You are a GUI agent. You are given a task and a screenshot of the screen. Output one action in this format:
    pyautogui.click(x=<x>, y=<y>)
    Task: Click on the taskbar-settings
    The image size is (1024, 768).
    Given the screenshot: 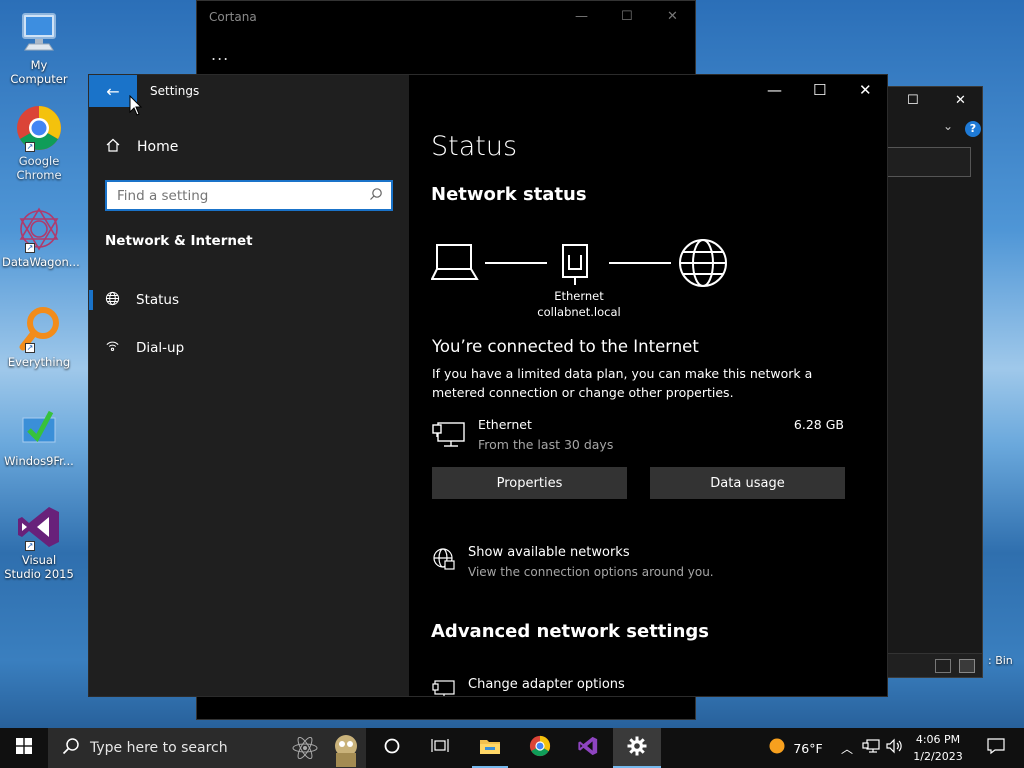 What is the action you would take?
    pyautogui.click(x=637, y=748)
    